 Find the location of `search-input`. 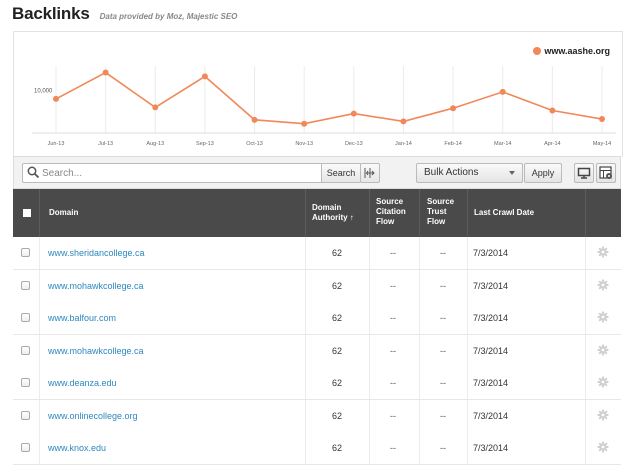

search-input is located at coordinates (174, 173).